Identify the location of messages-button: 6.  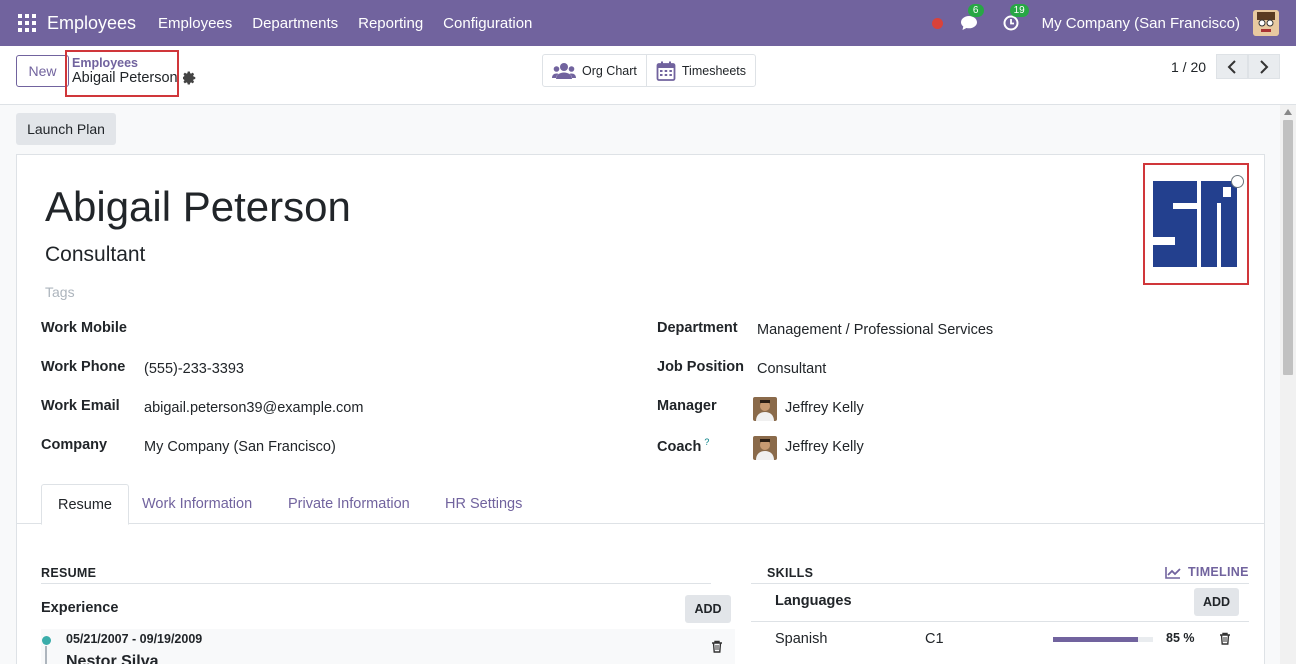
(971, 19).